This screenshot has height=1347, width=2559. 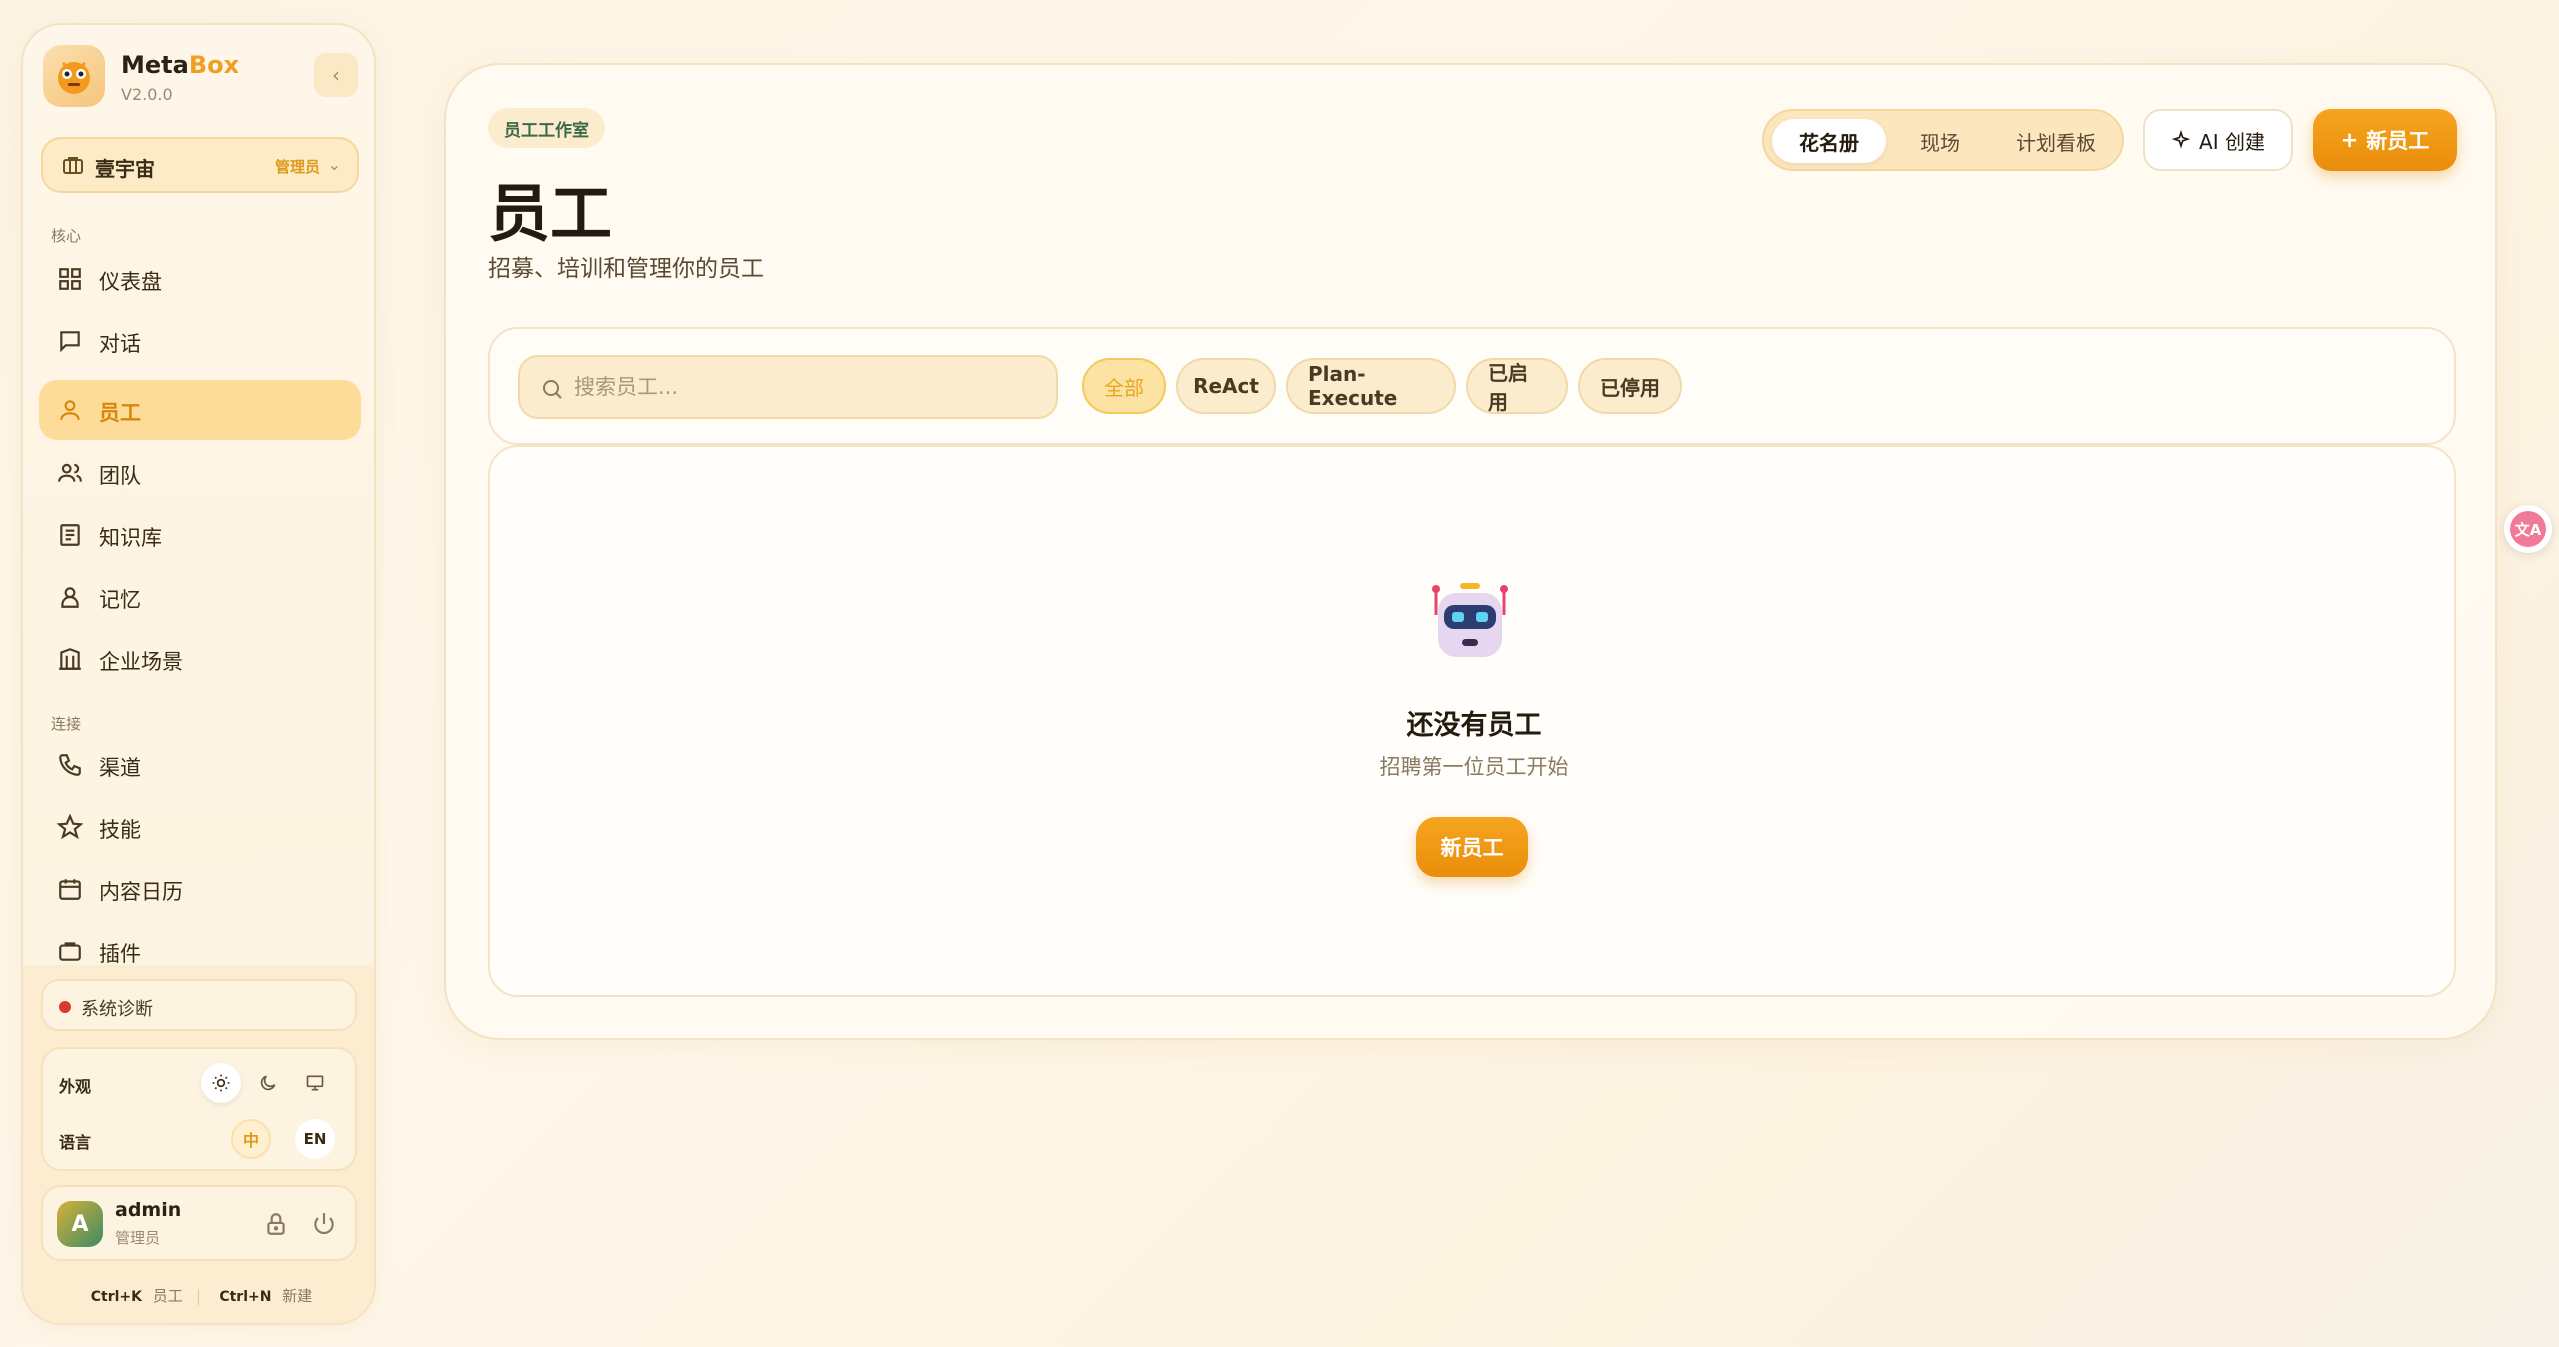 What do you see at coordinates (1517, 386) in the screenshot?
I see `filter-chip-enabled: 已启用` at bounding box center [1517, 386].